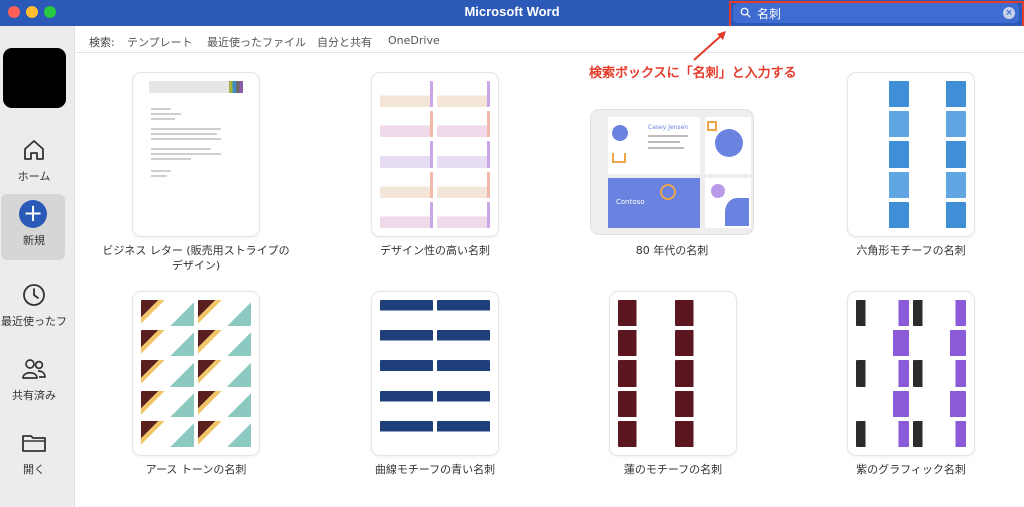 Image resolution: width=1024 pixels, height=507 pixels. Describe the element at coordinates (34, 308) in the screenshot. I see `sidebar-item-recent: 最近使ったファ` at that location.